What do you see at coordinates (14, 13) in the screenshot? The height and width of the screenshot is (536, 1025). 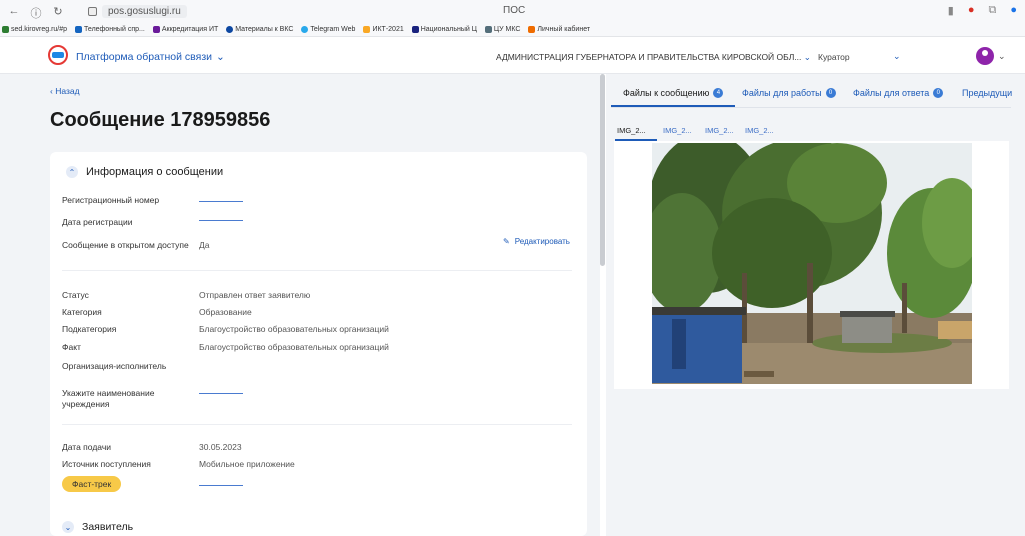 I see `back-arrow-icon: ←` at bounding box center [14, 13].